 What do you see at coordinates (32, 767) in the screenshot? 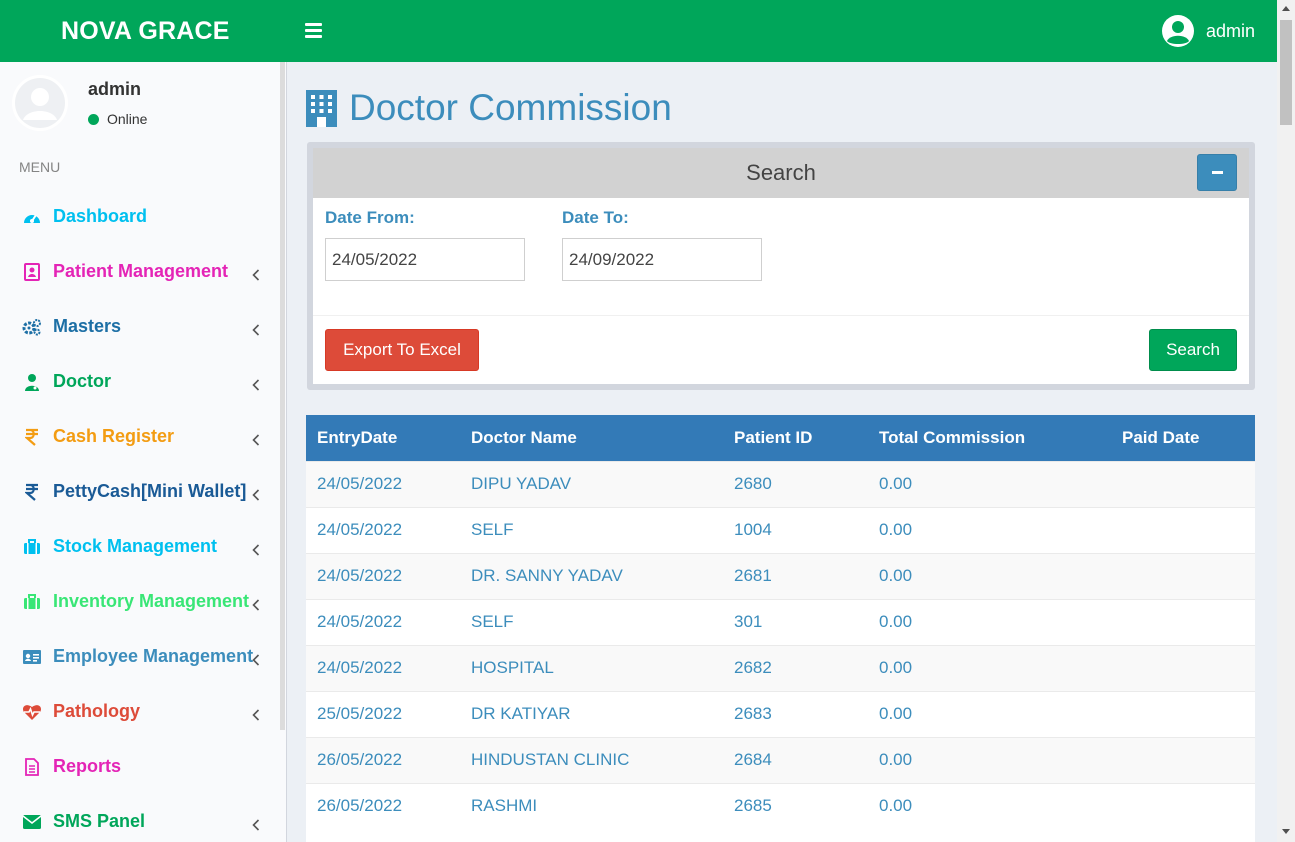
I see `document-icon` at bounding box center [32, 767].